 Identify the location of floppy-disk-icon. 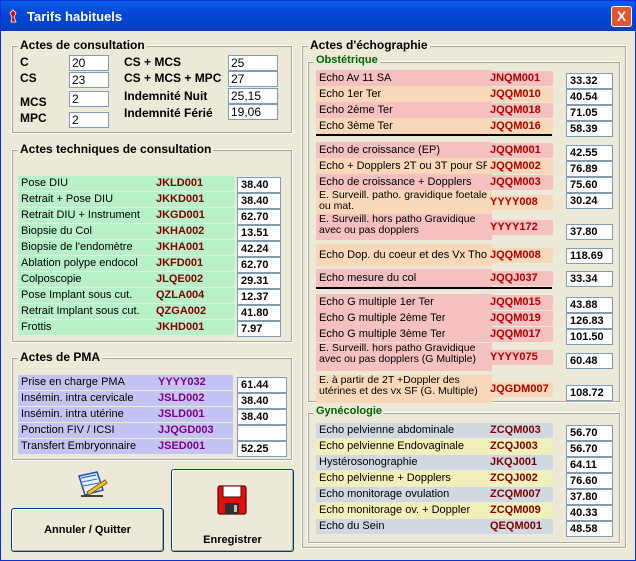
(232, 500).